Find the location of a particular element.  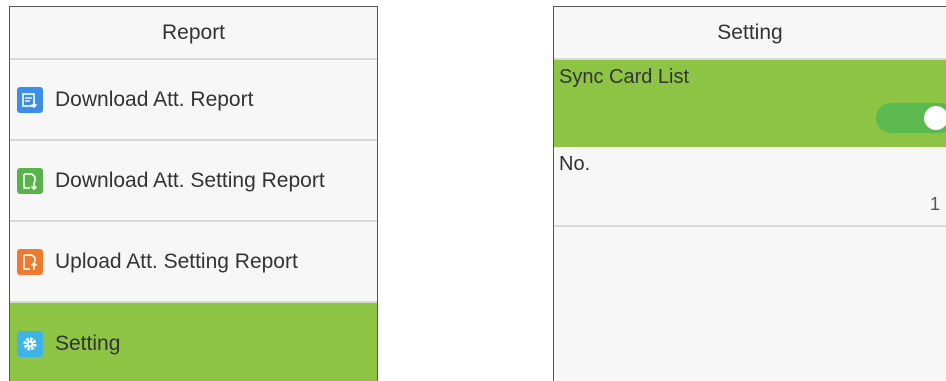

setting-title: Setting is located at coordinates (750, 33).